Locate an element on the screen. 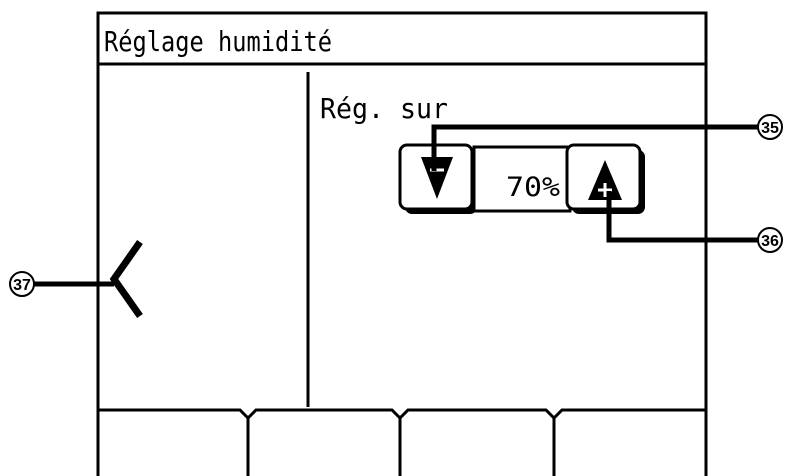 This screenshot has width=794, height=476. humidity-value: 70% is located at coordinates (533, 187).